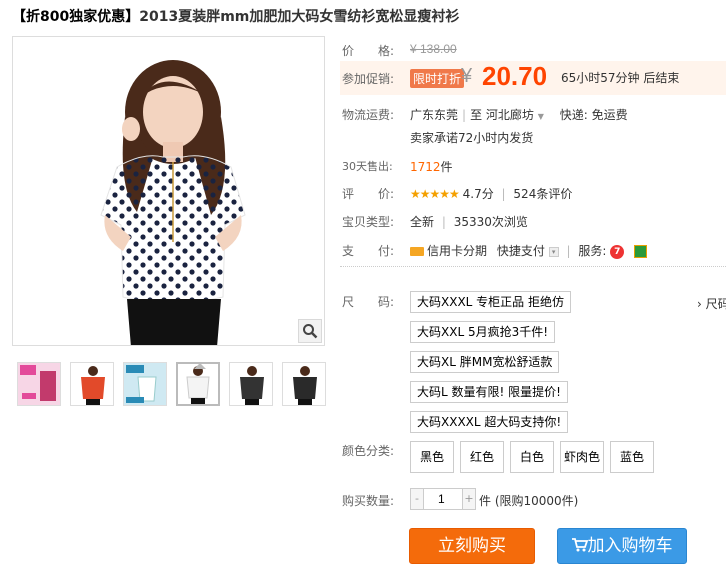  I want to click on sales-label: 30天售出:, so click(367, 166).